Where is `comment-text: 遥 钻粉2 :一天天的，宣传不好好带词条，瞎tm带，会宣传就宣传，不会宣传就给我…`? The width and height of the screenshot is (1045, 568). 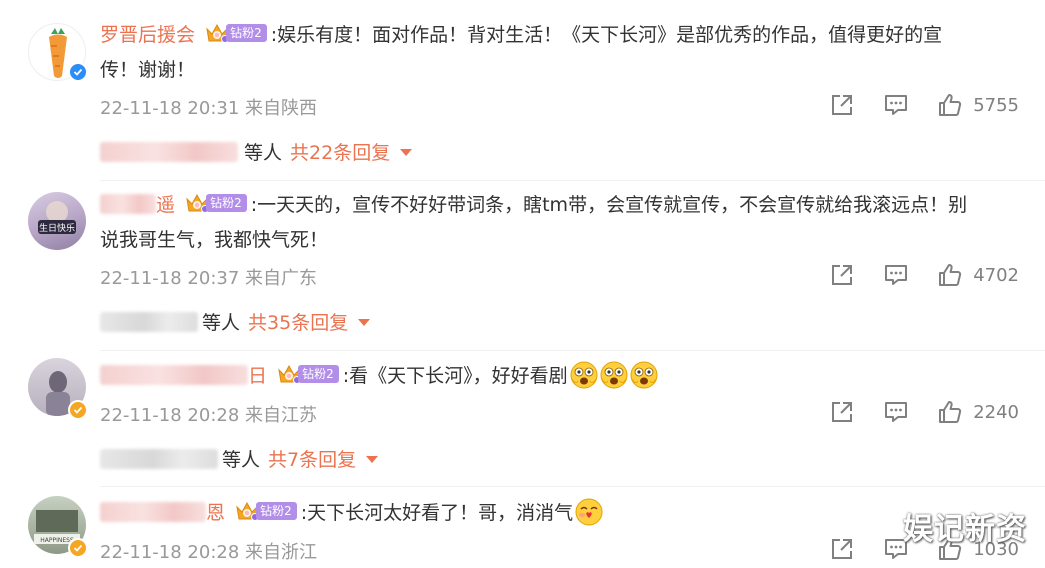 comment-text: 遥 钻粉2 :一天天的，宣传不好好带词条，瞎tm带，会宣传就宣传，不会宣传就给我… is located at coordinates (562, 205).